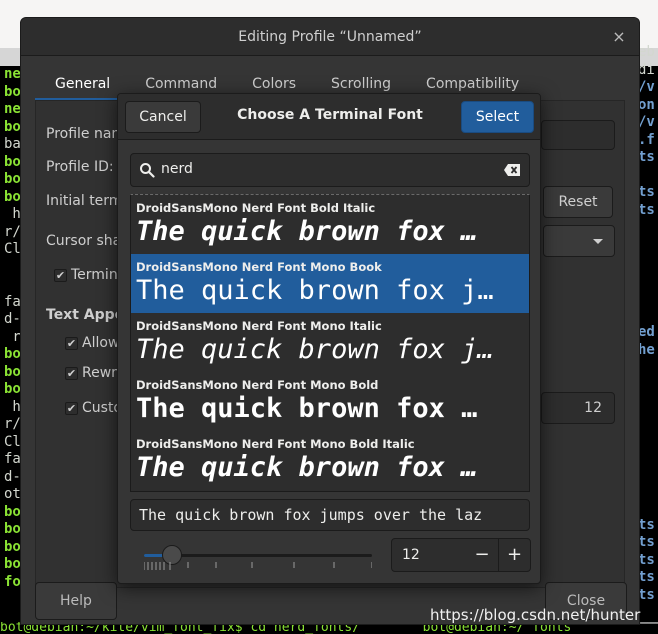  Describe the element at coordinates (177, 169) in the screenshot. I see `font-search-value: nerd` at that location.